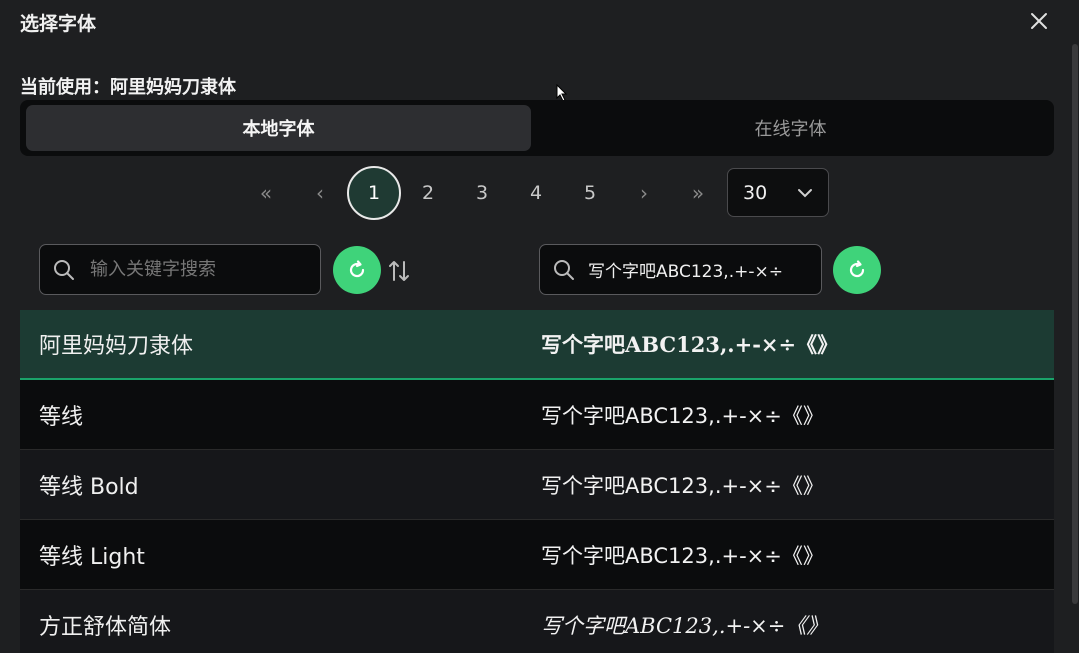  I want to click on search-input, so click(190, 269).